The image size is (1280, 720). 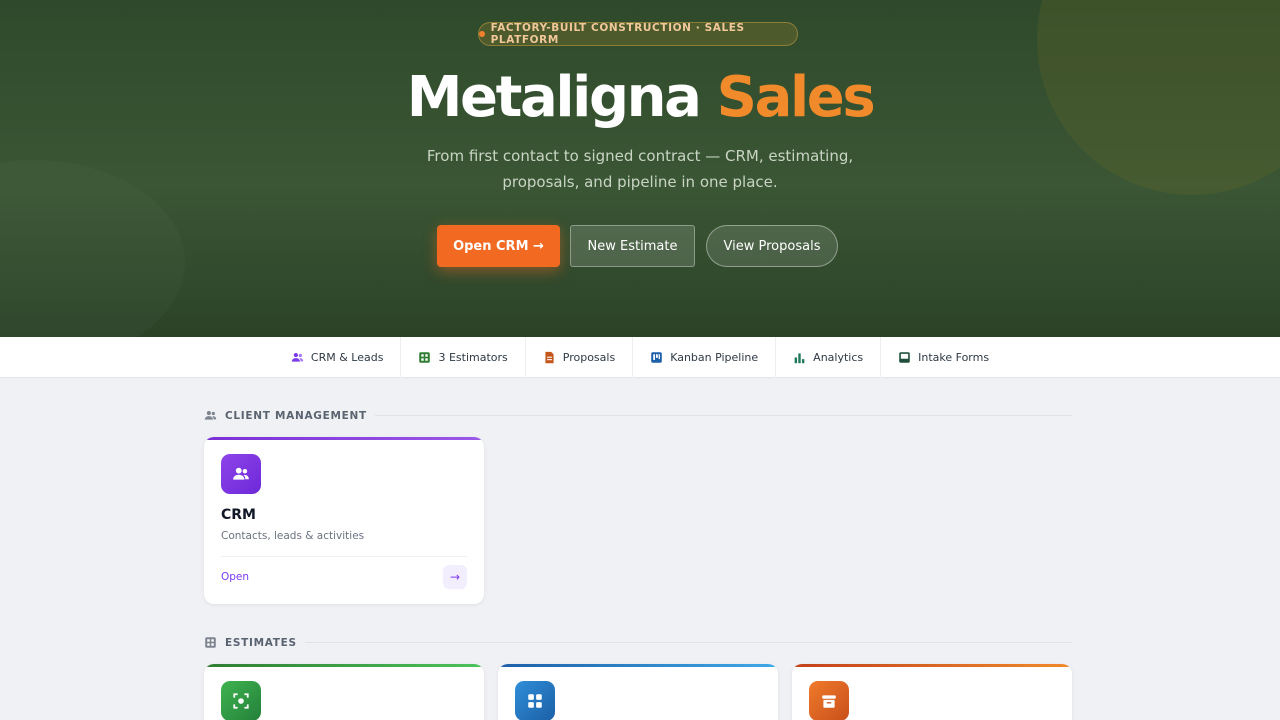 What do you see at coordinates (656, 357) in the screenshot?
I see `kanban-icon` at bounding box center [656, 357].